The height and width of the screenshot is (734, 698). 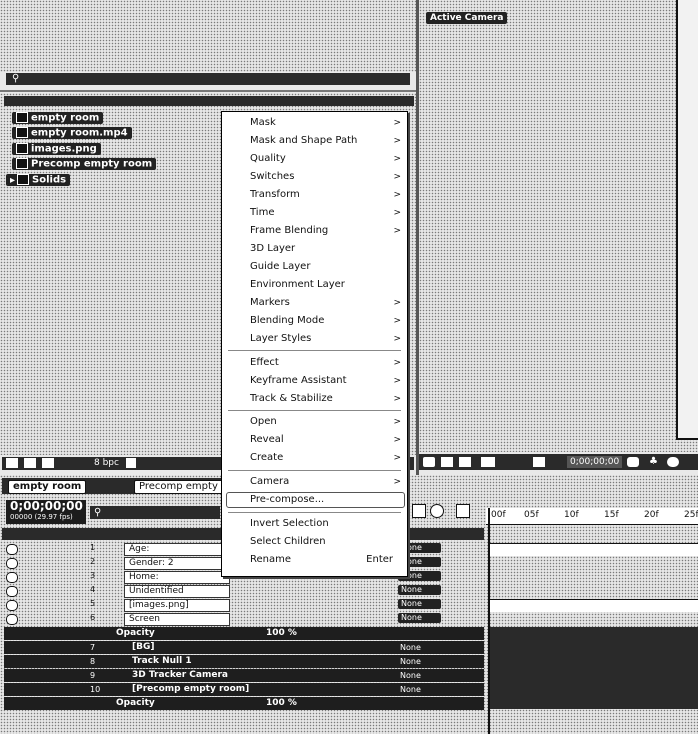 What do you see at coordinates (244, 647) in the screenshot?
I see `layer-row-selected: 7 [BG] None` at bounding box center [244, 647].